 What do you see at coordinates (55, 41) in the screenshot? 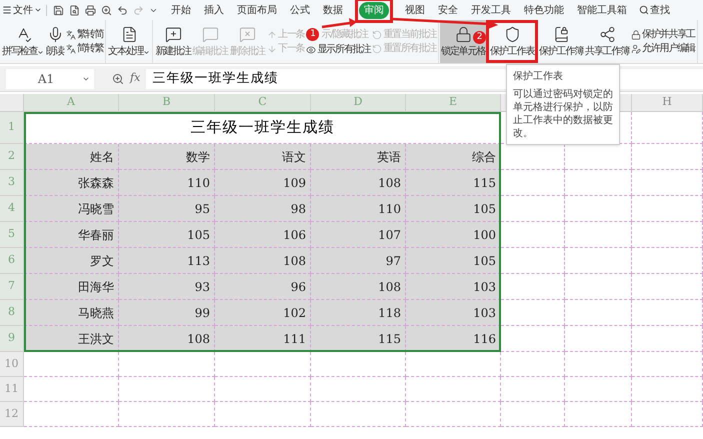
I see `ribbon-button: 朗读` at bounding box center [55, 41].